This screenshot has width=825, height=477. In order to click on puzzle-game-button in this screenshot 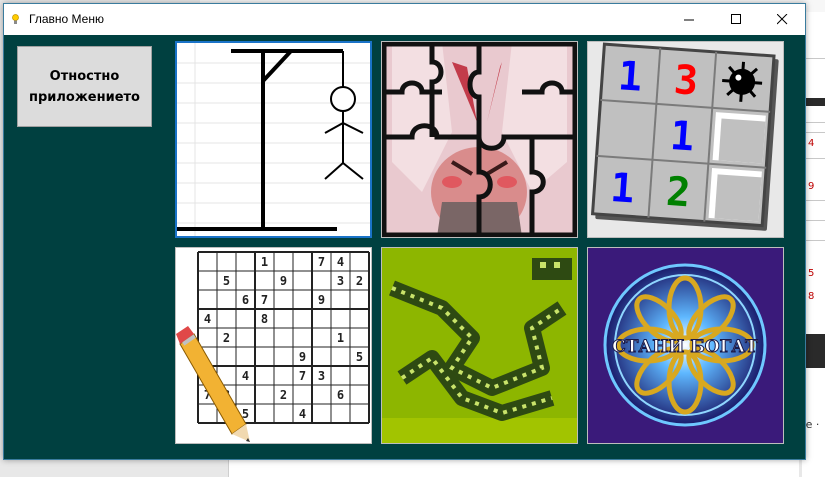, I will do `click(479, 139)`.